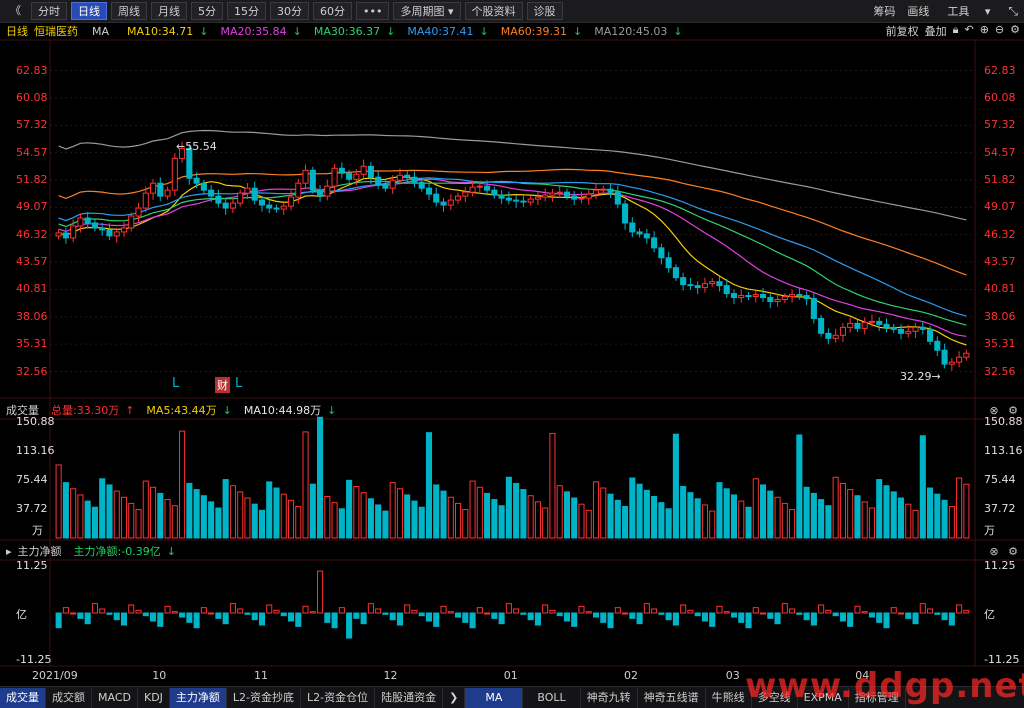 This screenshot has width=1024, height=708. I want to click on marker-l-1: L, so click(175, 383).